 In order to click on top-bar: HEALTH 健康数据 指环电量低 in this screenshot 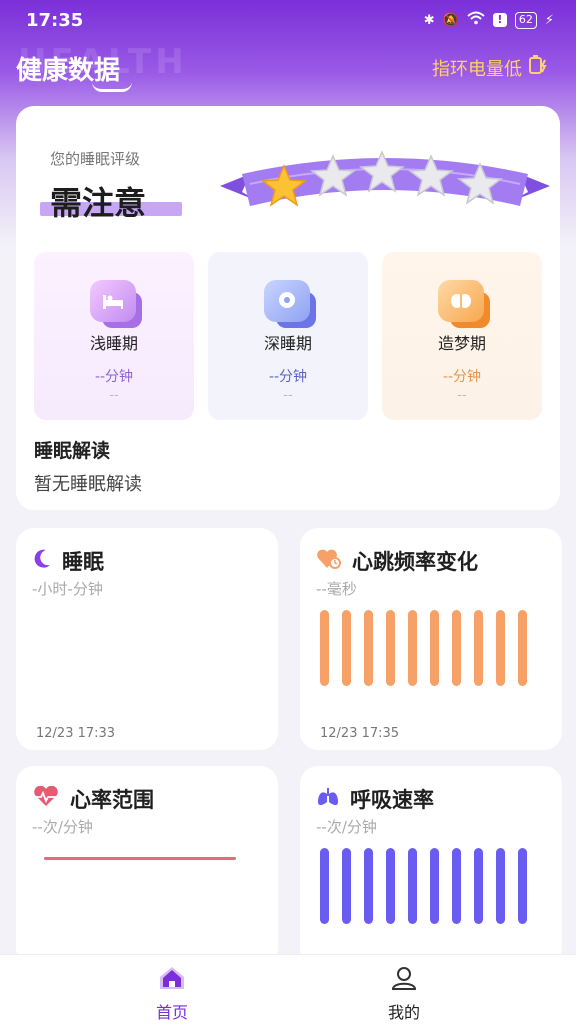, I will do `click(288, 68)`.